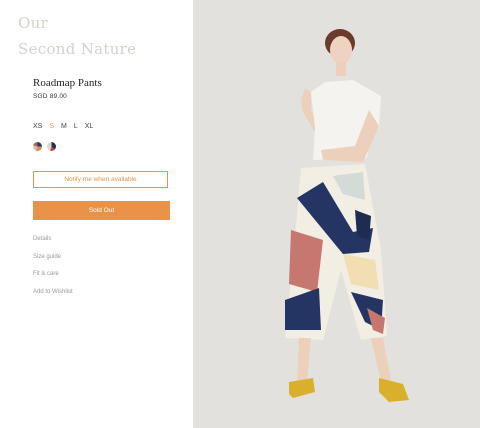 The height and width of the screenshot is (428, 480). I want to click on size-selector: XS S M L XL, so click(63, 126).